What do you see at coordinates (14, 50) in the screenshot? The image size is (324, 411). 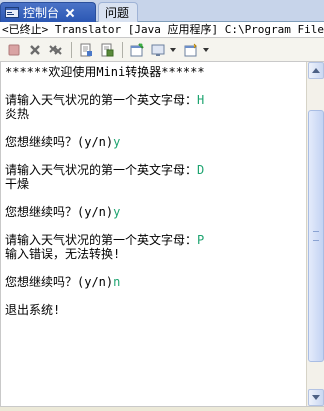 I see `terminate-icon` at bounding box center [14, 50].